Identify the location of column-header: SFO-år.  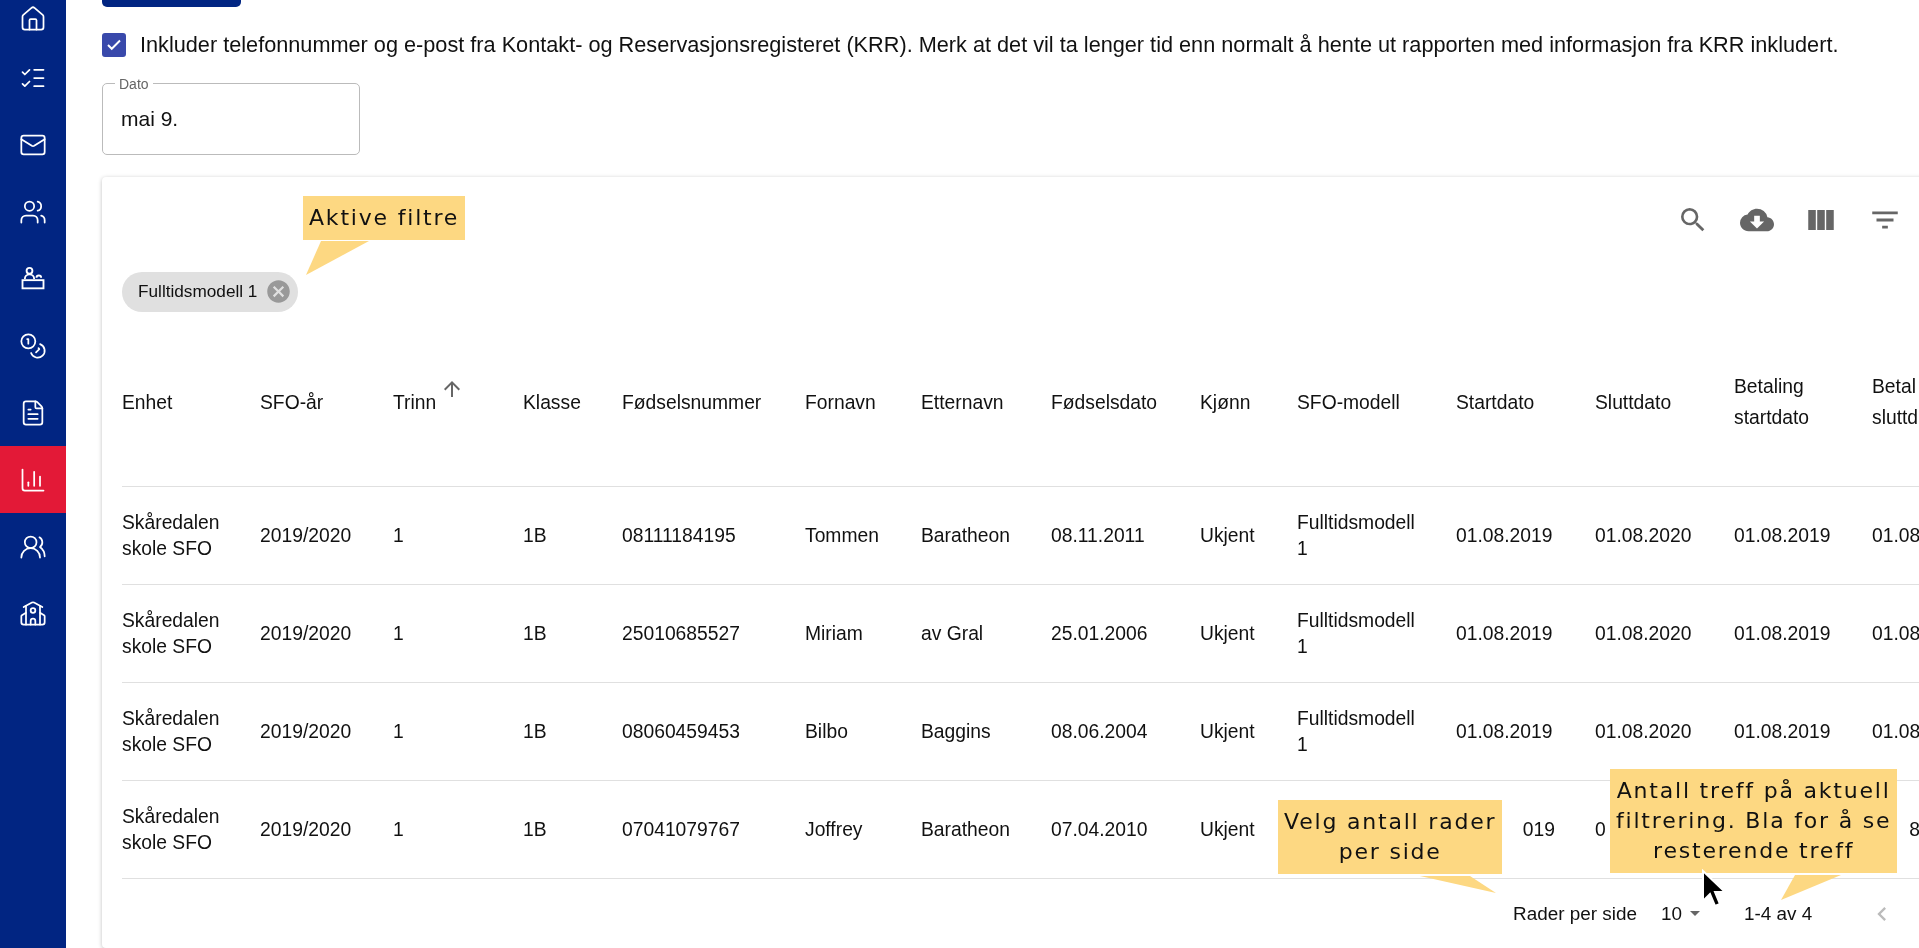
(326, 402).